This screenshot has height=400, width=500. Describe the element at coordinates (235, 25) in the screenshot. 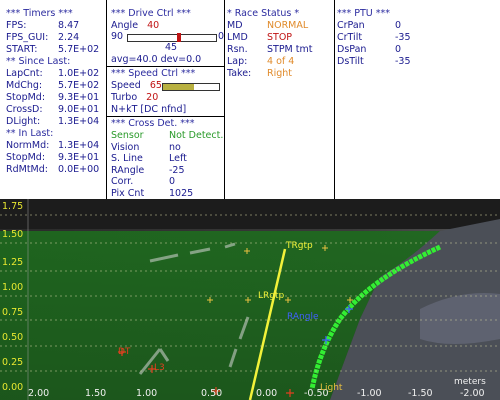

I see `race-row-label: MD` at that location.